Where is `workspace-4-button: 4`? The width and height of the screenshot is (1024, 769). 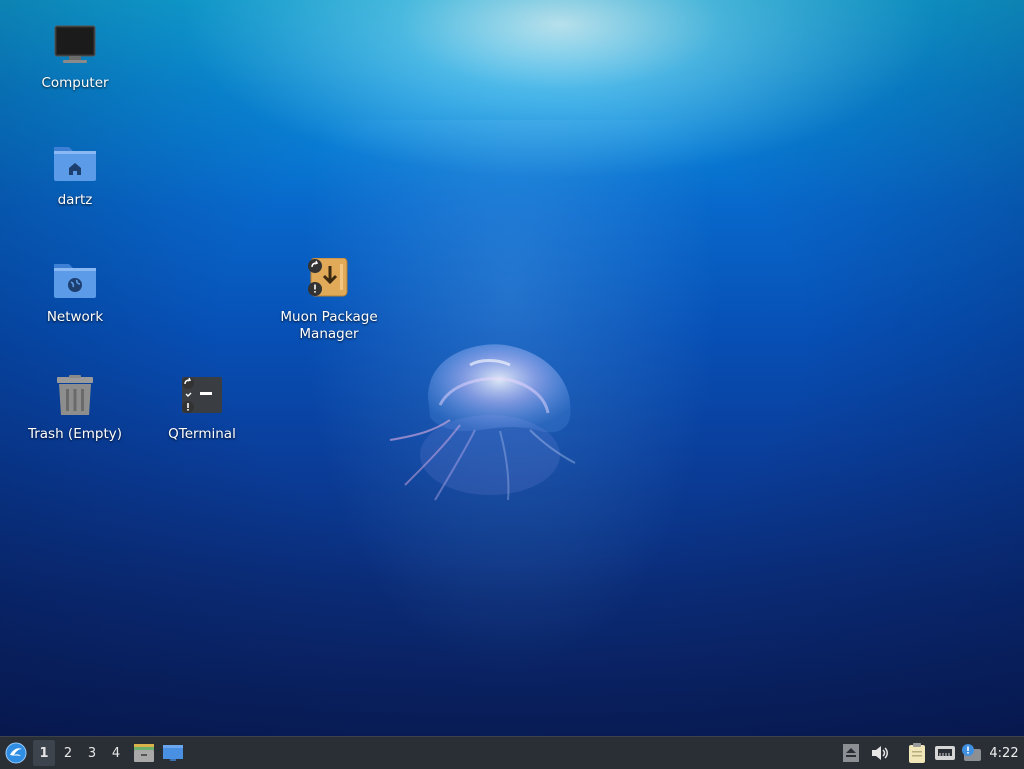
workspace-4-button: 4 is located at coordinates (116, 753).